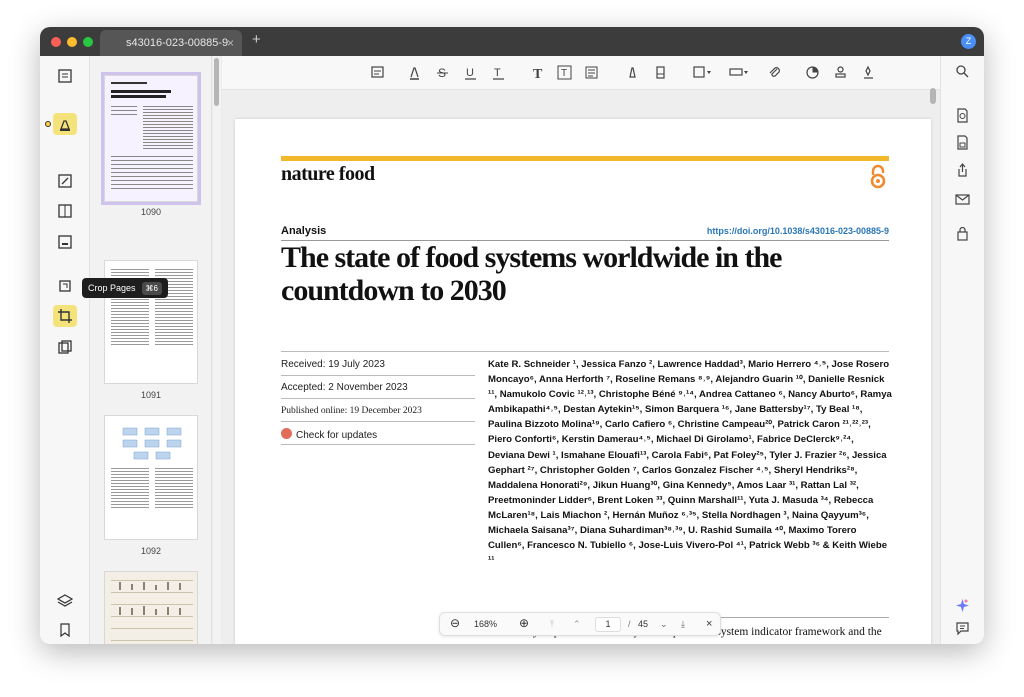 Image resolution: width=1024 pixels, height=697 pixels. I want to click on document-tab: s43016-023-00885-9 ×, so click(171, 43).